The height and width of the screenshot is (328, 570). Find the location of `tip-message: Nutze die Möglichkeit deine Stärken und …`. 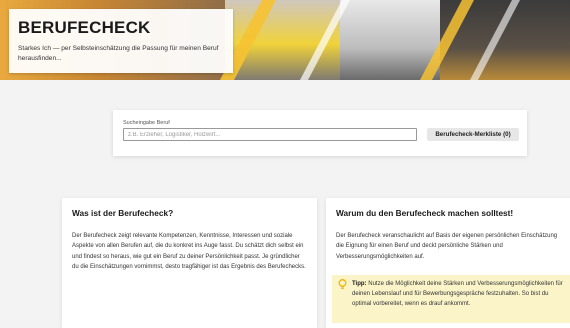

tip-message: Nutze die Möglichkeit deine Stärken und … is located at coordinates (457, 294).